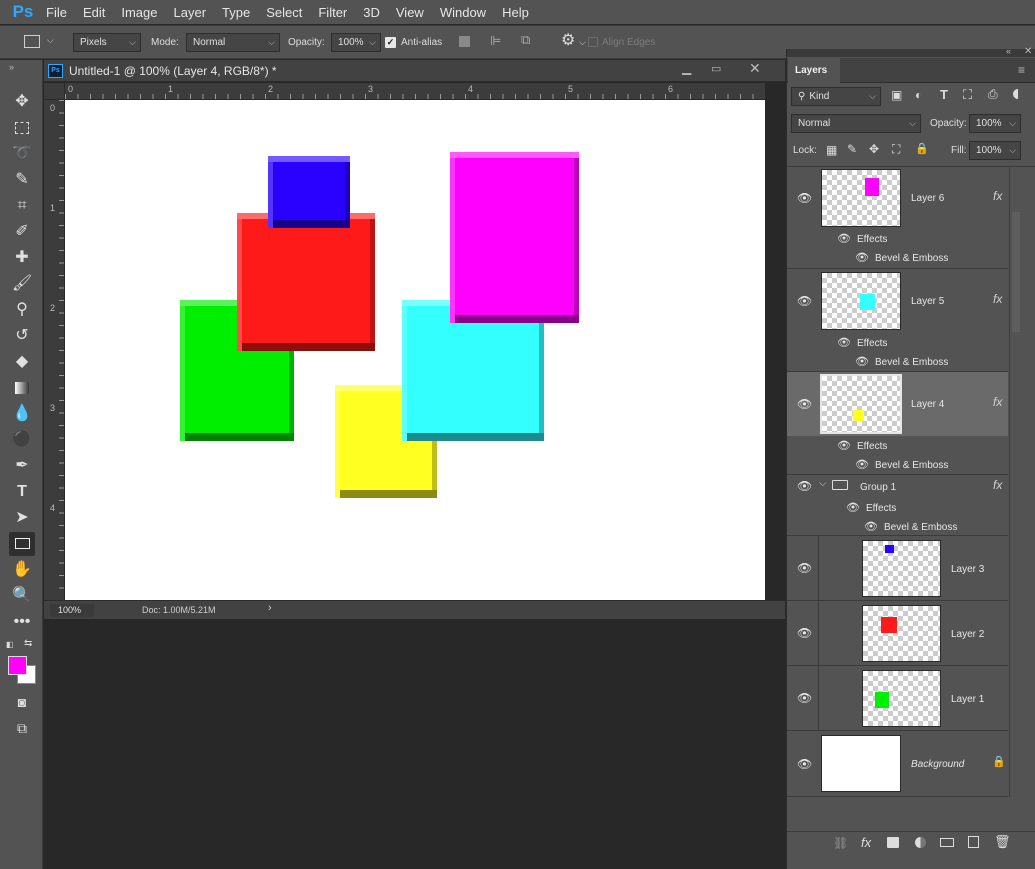 This screenshot has width=1035, height=869. Describe the element at coordinates (22, 622) in the screenshot. I see `more-tools-icon: •••` at that location.